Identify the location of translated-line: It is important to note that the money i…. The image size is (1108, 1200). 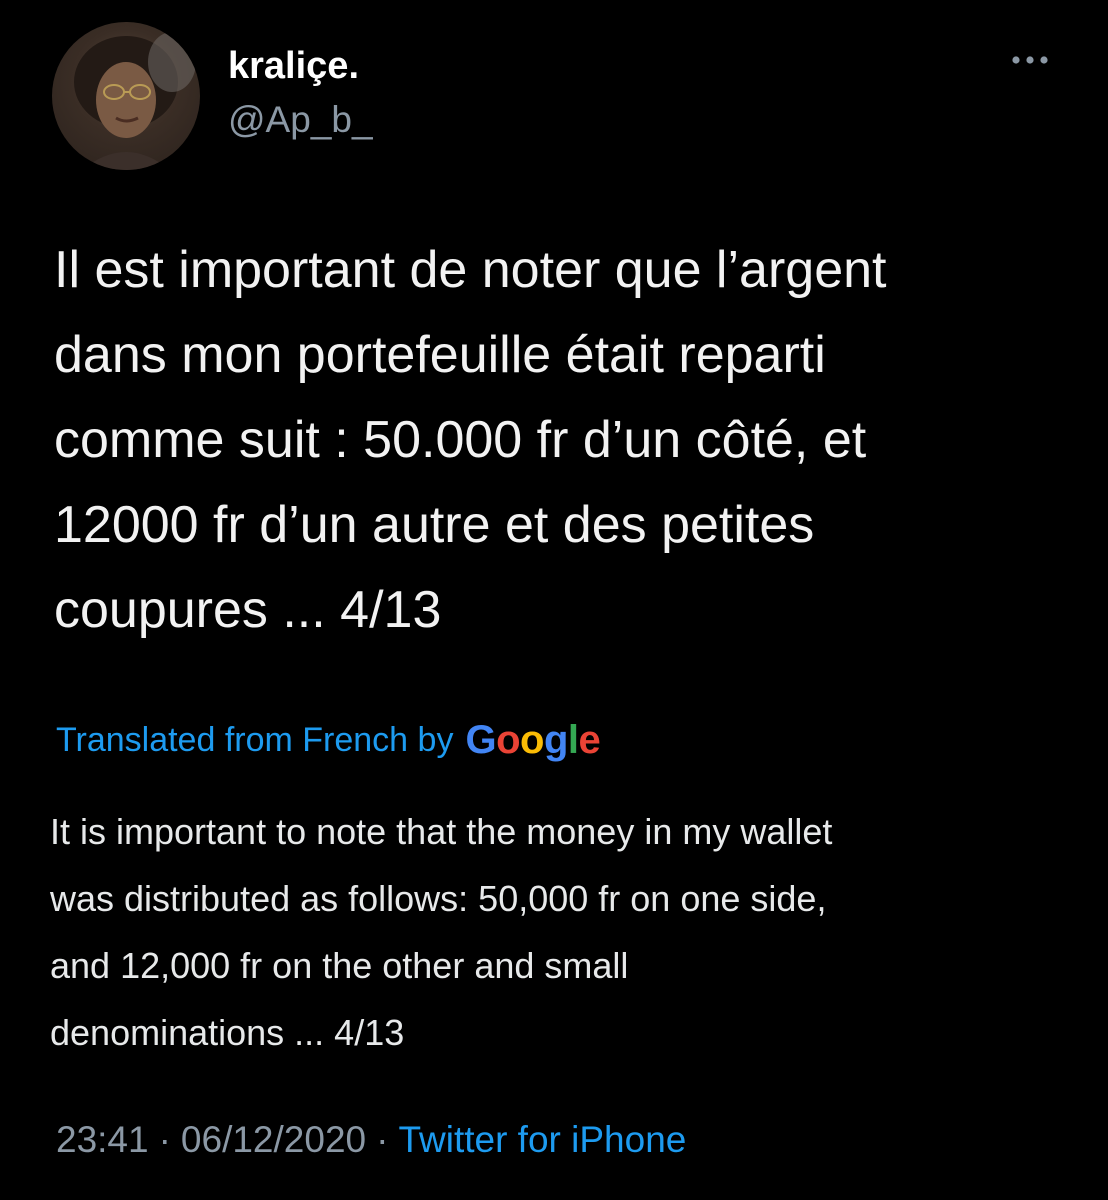
(441, 831).